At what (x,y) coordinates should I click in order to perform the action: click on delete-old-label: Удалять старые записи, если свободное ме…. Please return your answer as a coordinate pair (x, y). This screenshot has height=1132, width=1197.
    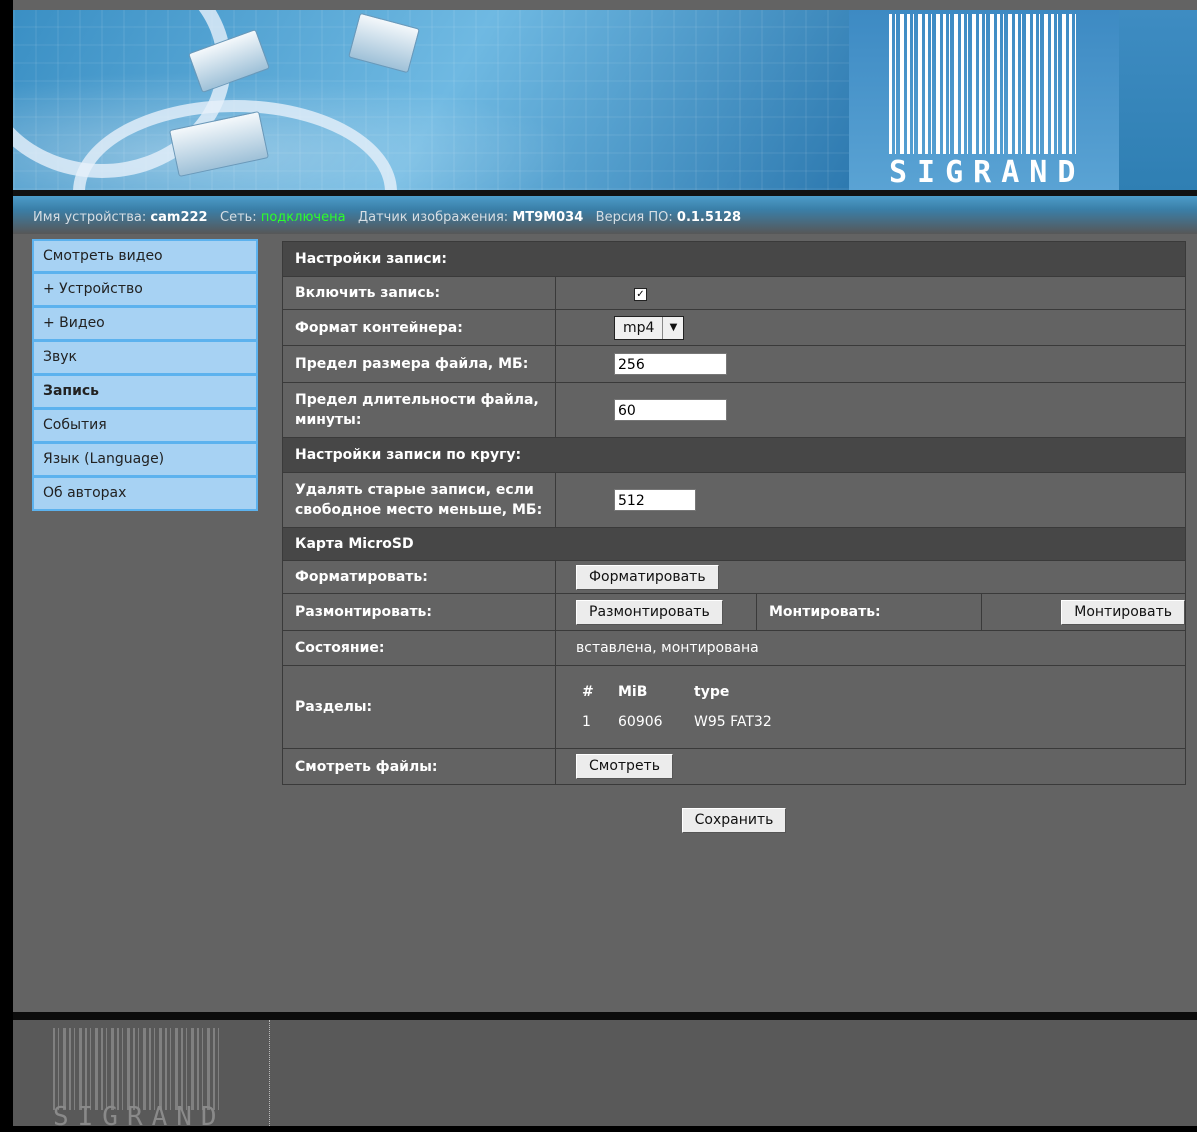
    Looking at the image, I should click on (419, 500).